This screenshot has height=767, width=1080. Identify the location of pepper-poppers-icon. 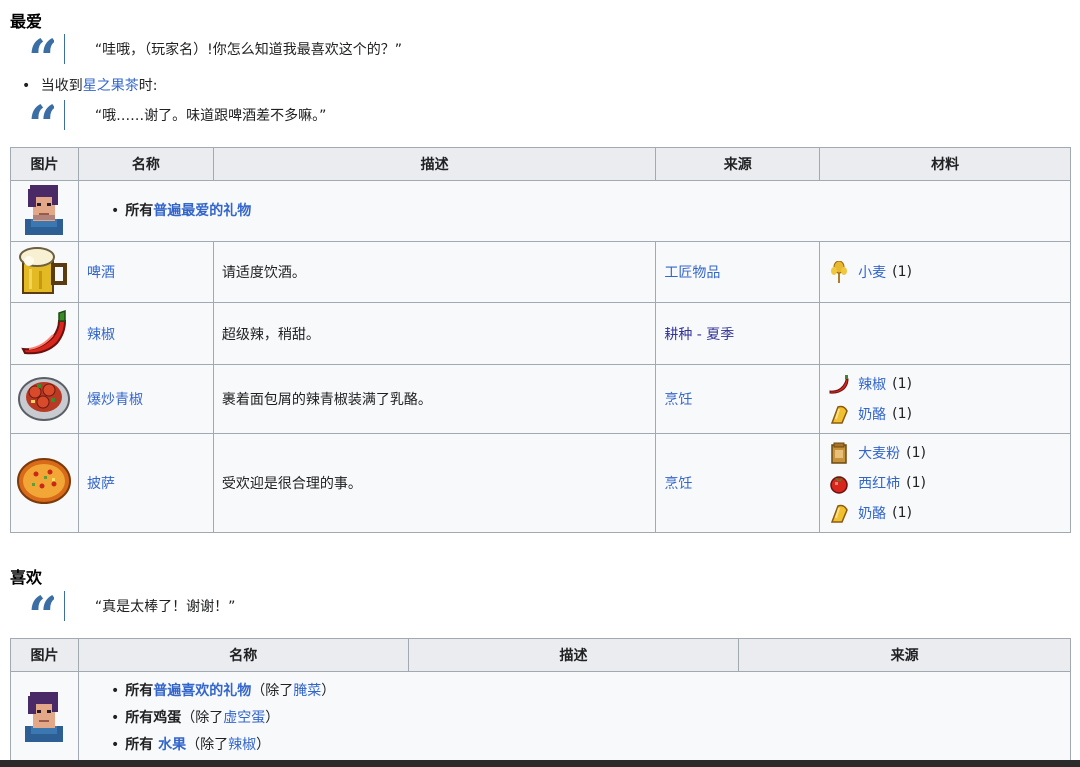
(44, 399).